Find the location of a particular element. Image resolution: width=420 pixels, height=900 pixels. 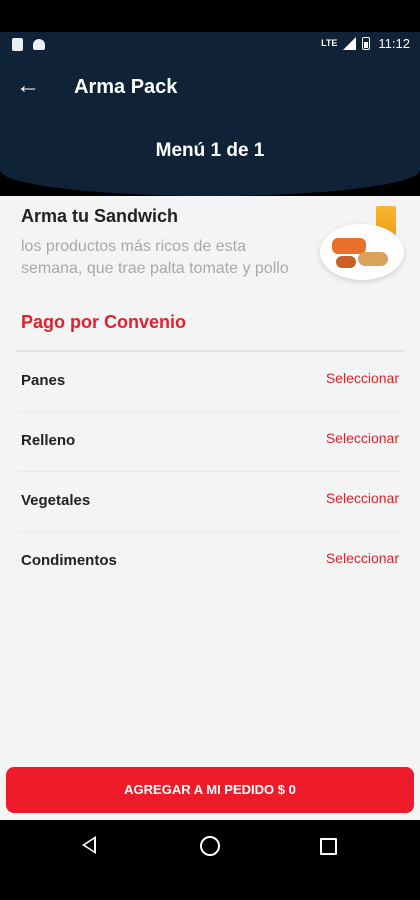

option-row-vegetales: Vegetales Seleccionar is located at coordinates (210, 502).